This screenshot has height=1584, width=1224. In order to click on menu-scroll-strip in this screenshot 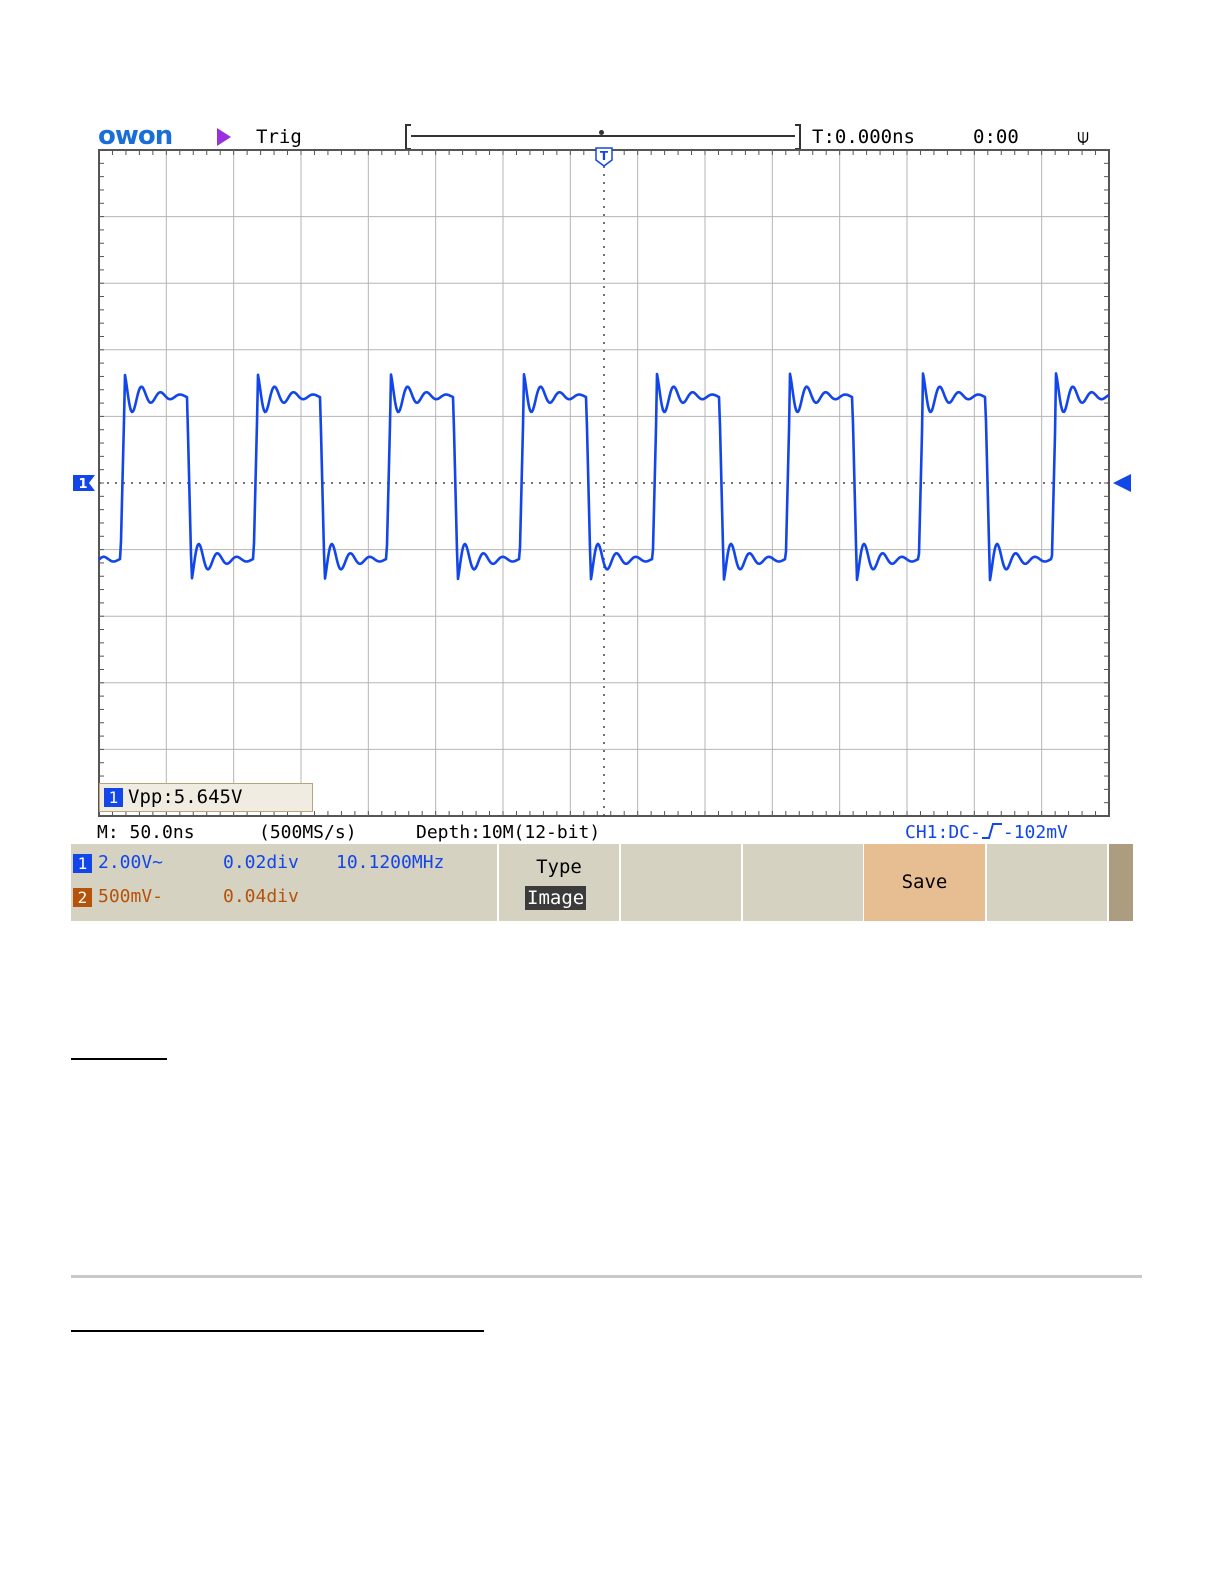, I will do `click(1121, 882)`.